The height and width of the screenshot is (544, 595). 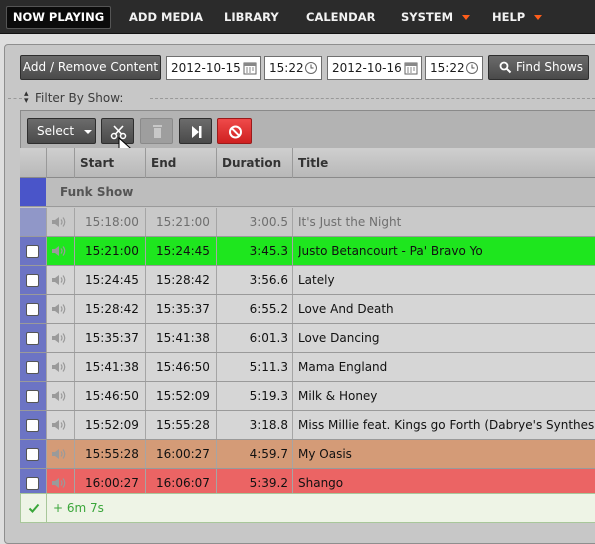 What do you see at coordinates (350, 222) in the screenshot?
I see `cell-title: It's Just the Night` at bounding box center [350, 222].